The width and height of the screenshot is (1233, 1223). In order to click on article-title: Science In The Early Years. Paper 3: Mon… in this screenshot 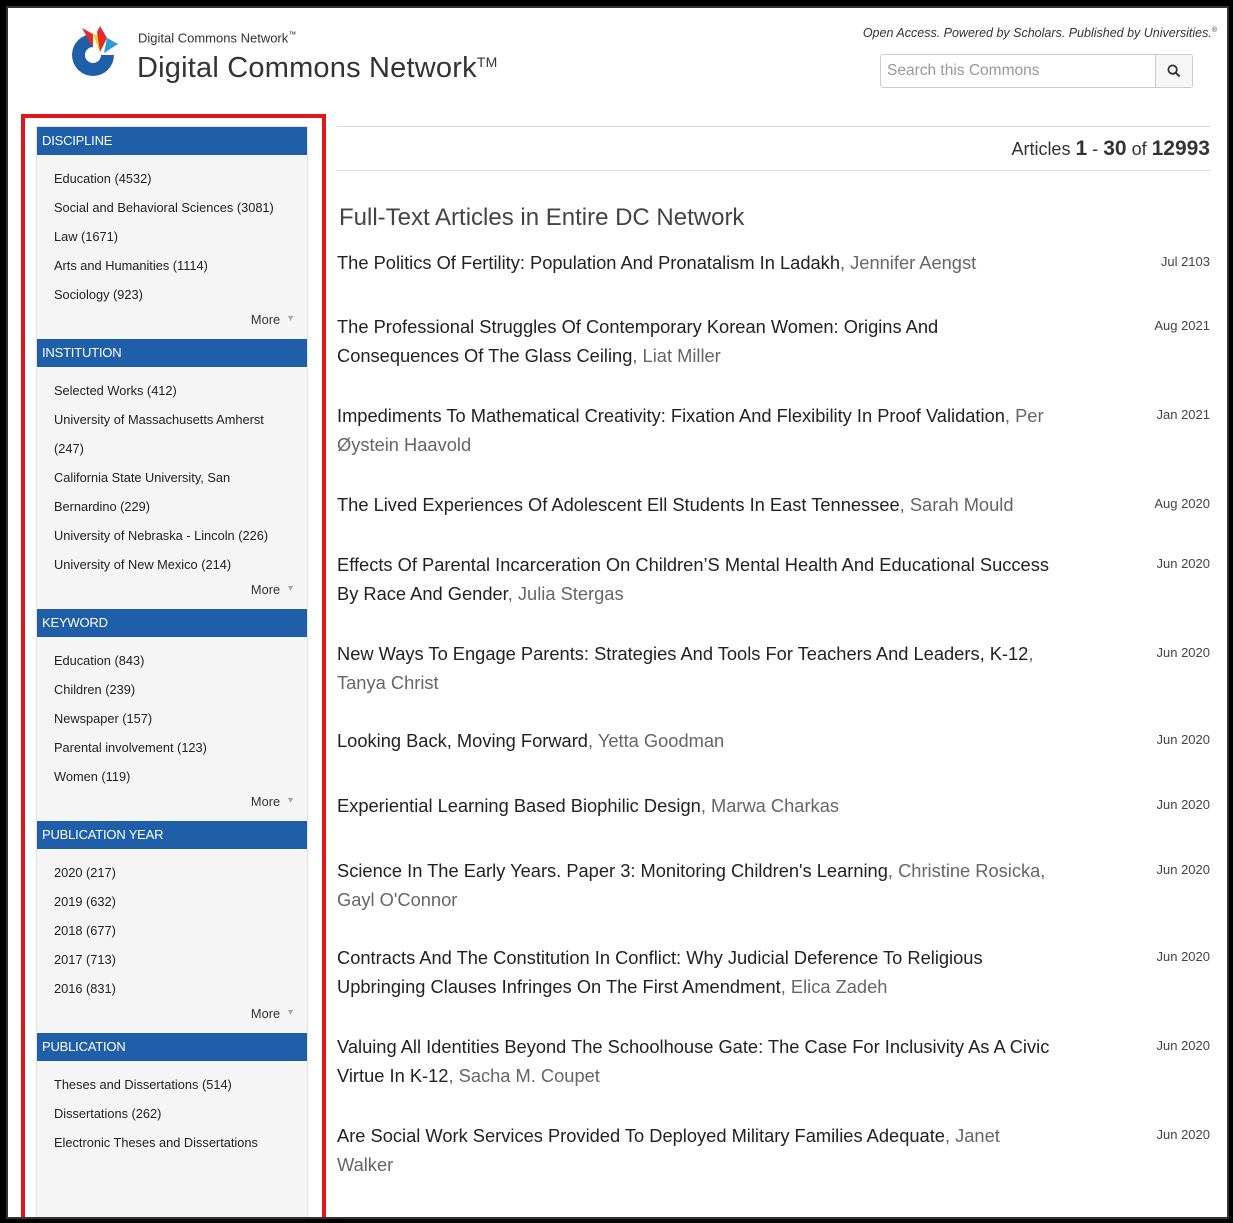, I will do `click(612, 870)`.